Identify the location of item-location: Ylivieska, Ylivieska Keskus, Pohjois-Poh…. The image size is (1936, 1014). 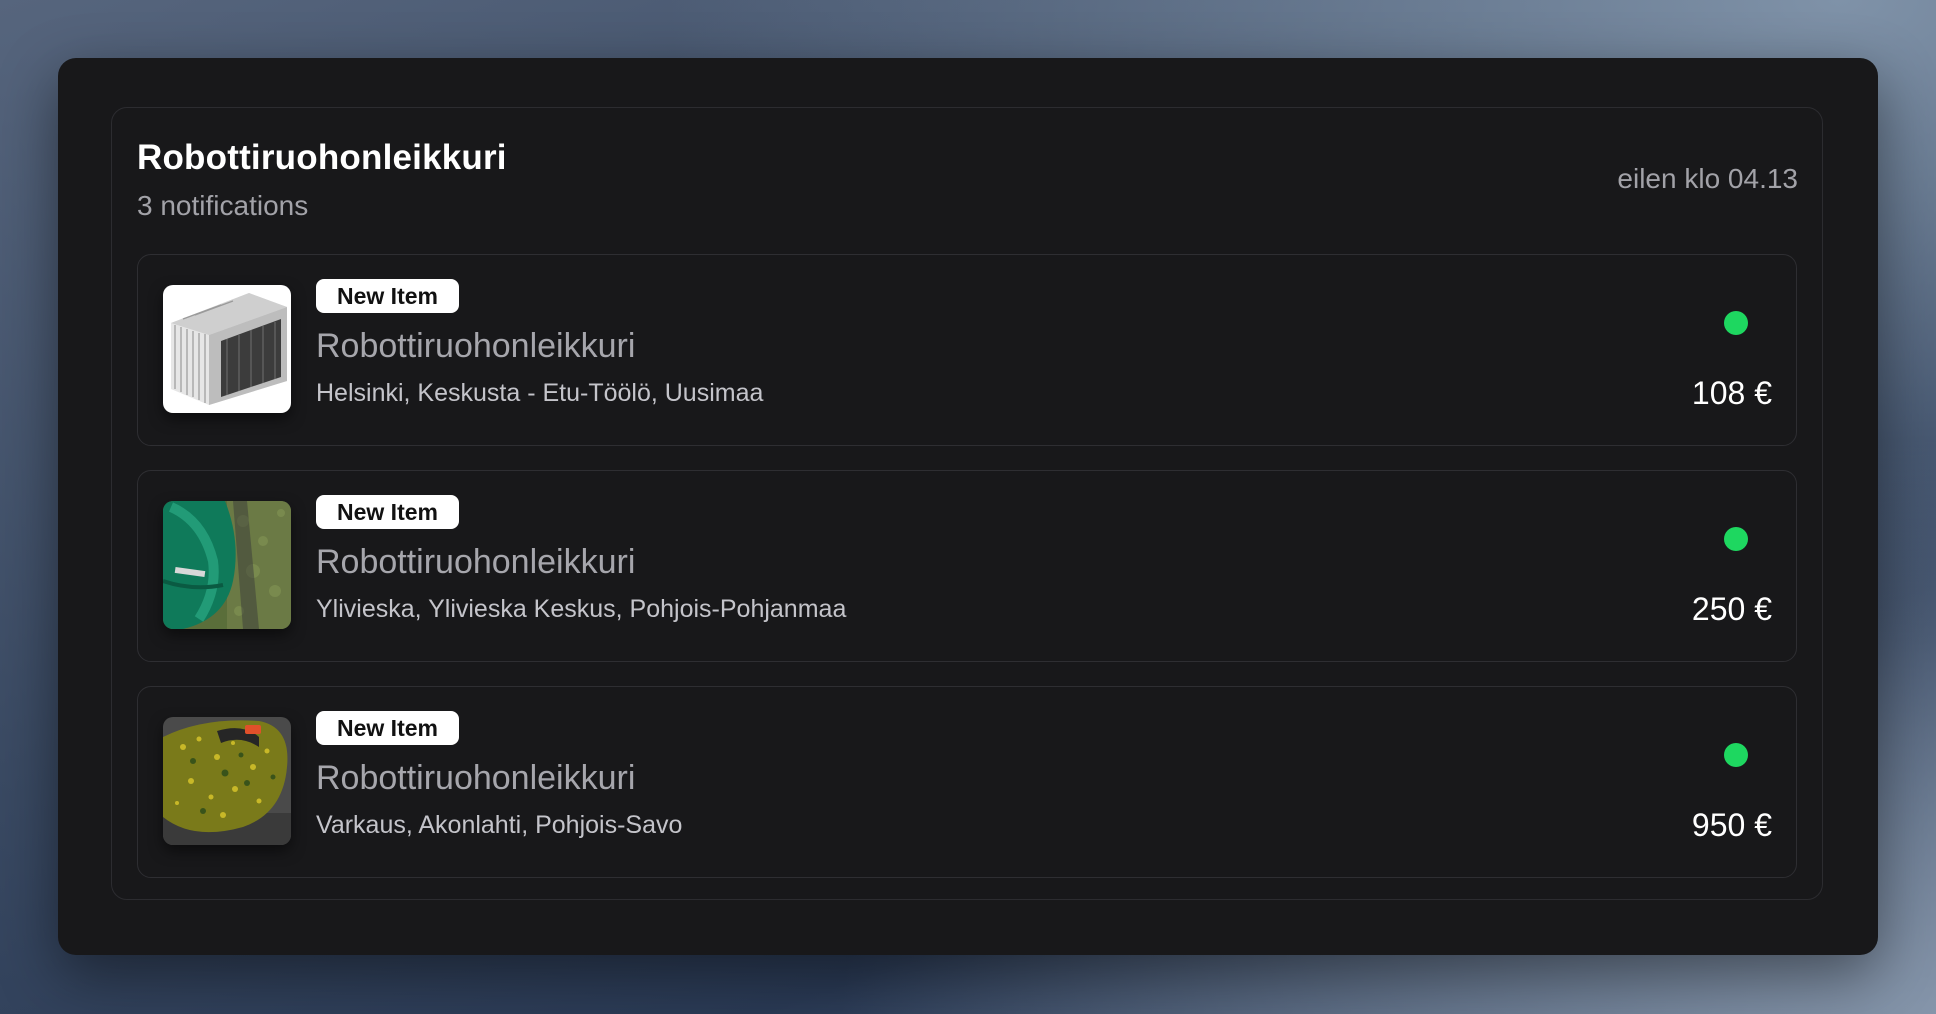
(581, 609).